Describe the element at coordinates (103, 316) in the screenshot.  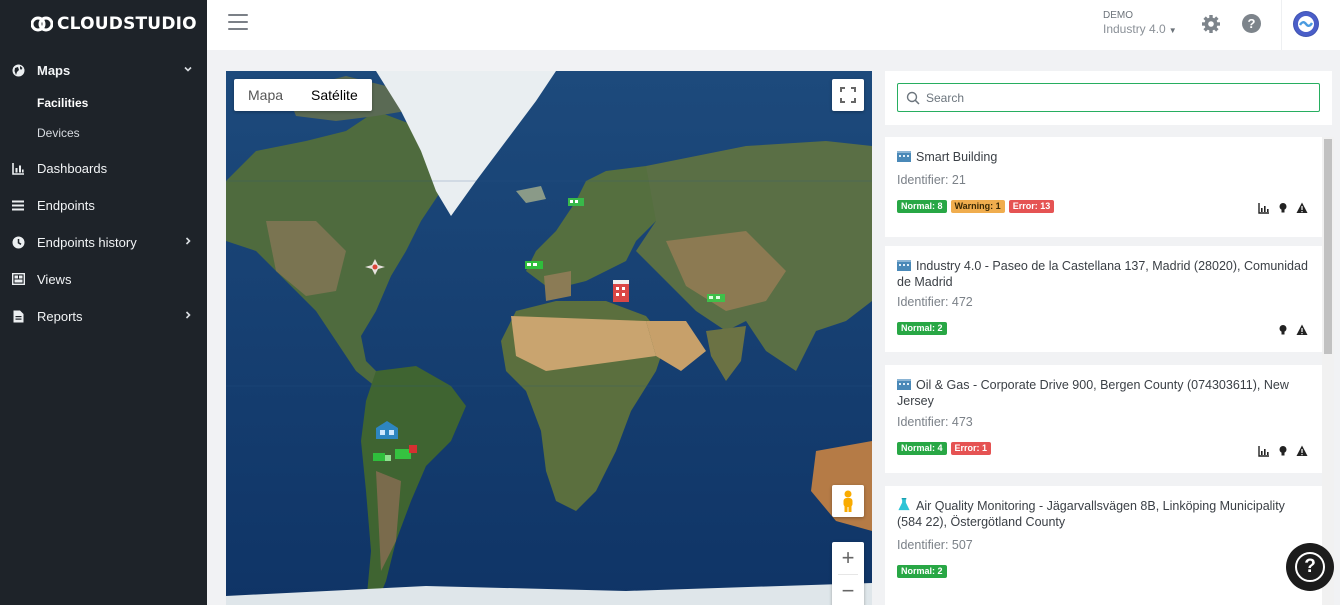
I see `sidebar-item-reports: Reports` at that location.